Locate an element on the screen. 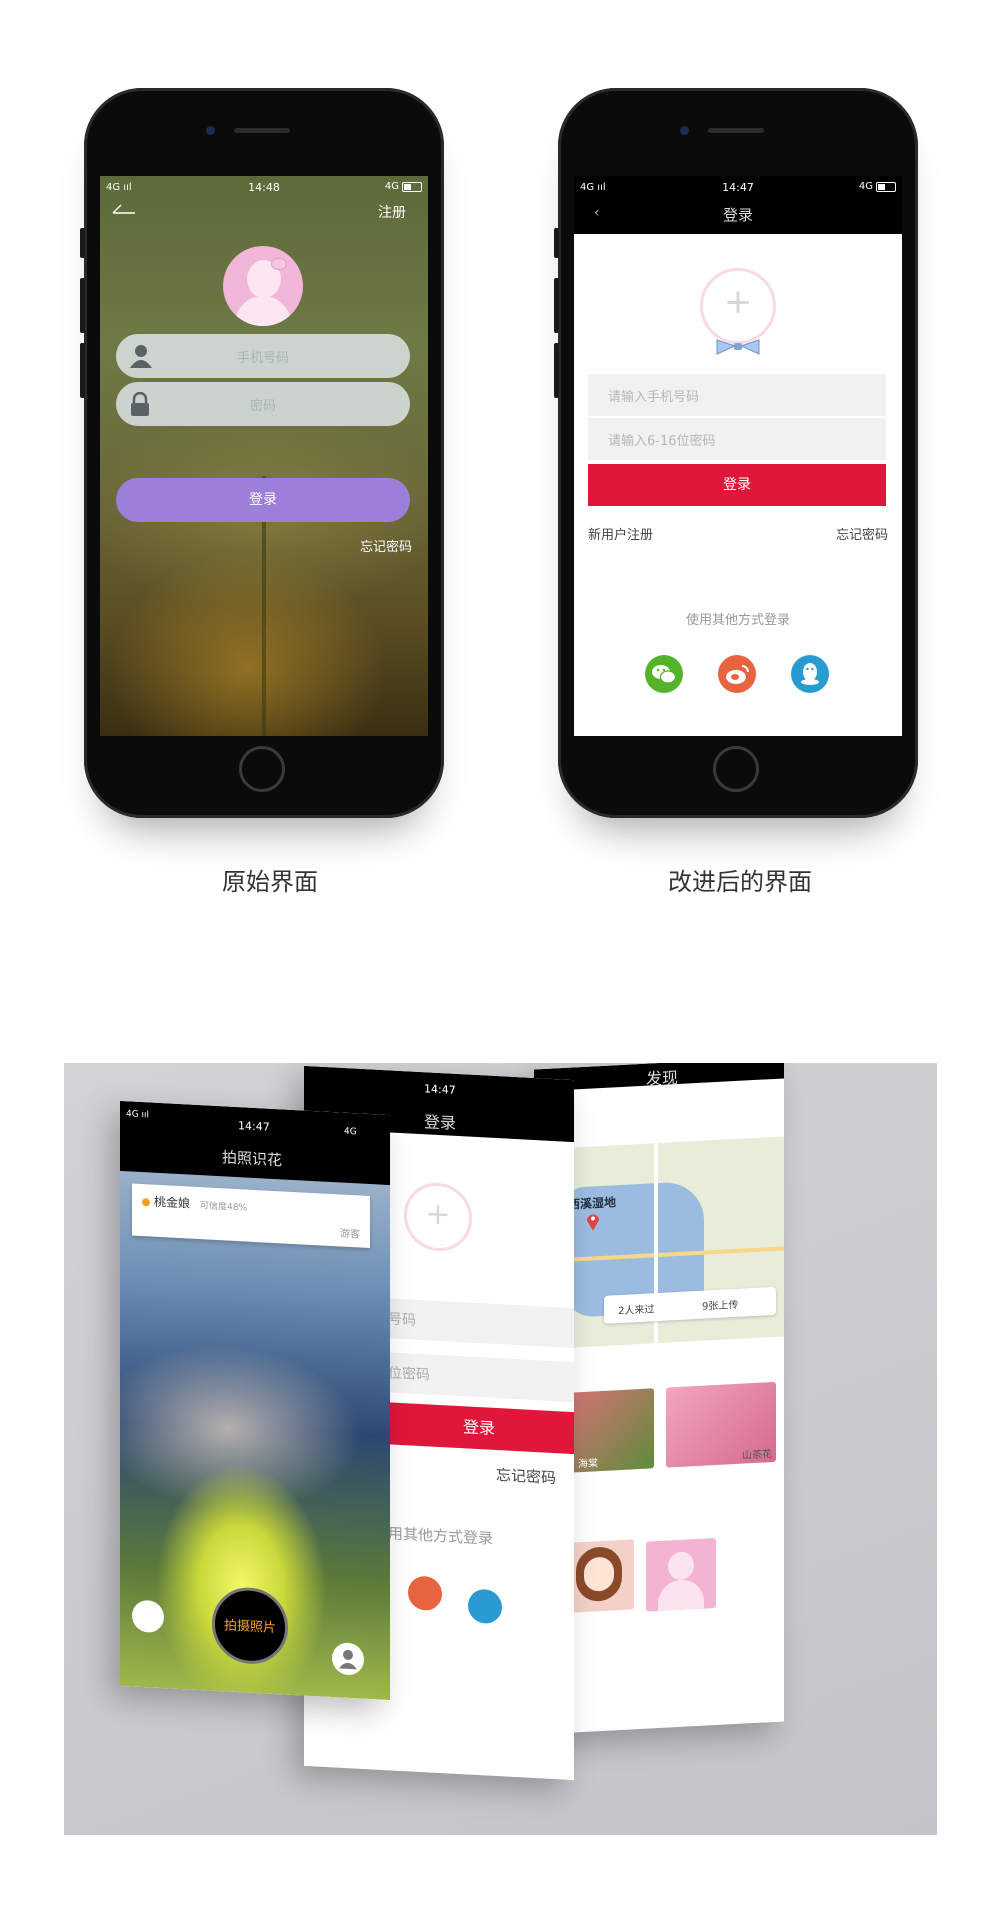  flower-label-2: 山茶花 is located at coordinates (757, 1455).